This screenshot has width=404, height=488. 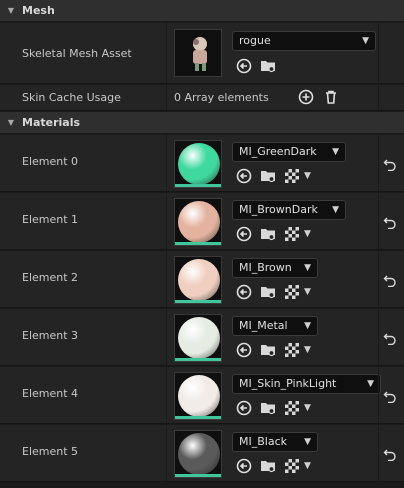 What do you see at coordinates (77, 53) in the screenshot?
I see `skeletal-mesh-label: Skeletal Mesh Asset` at bounding box center [77, 53].